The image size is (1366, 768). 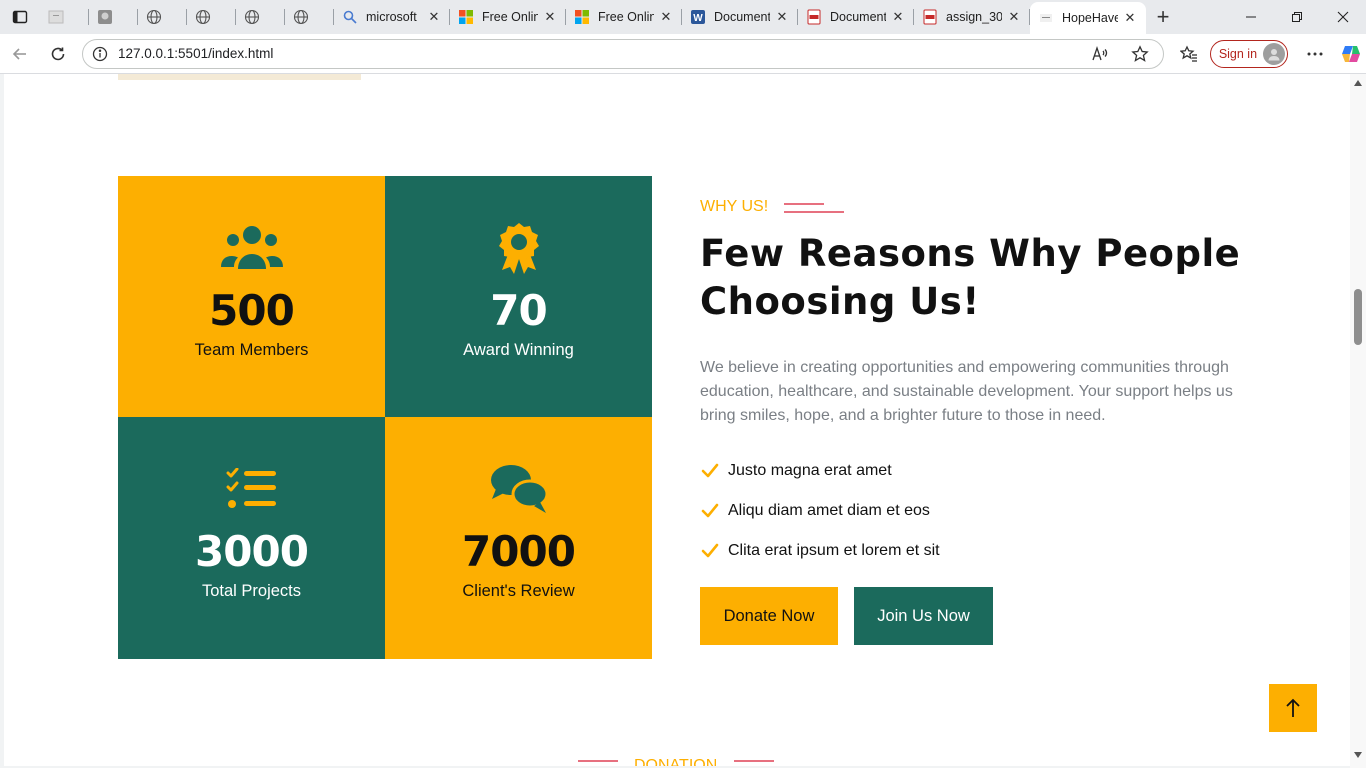 What do you see at coordinates (518, 591) in the screenshot?
I see `fact-label: Client's Review` at bounding box center [518, 591].